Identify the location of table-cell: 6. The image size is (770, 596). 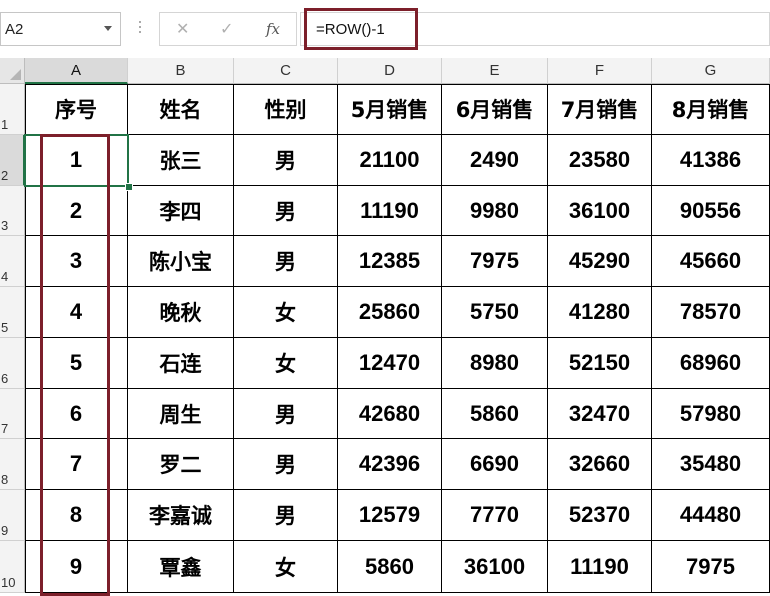
(76, 414).